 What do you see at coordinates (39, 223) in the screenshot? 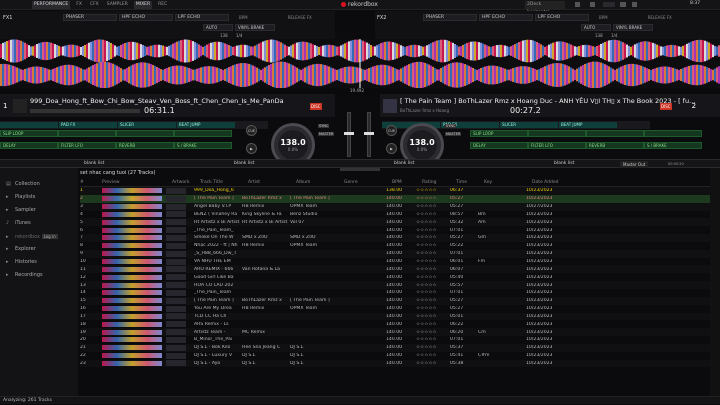
I see `sidebar-item-itunes: ♪ iTunes` at bounding box center [39, 223].